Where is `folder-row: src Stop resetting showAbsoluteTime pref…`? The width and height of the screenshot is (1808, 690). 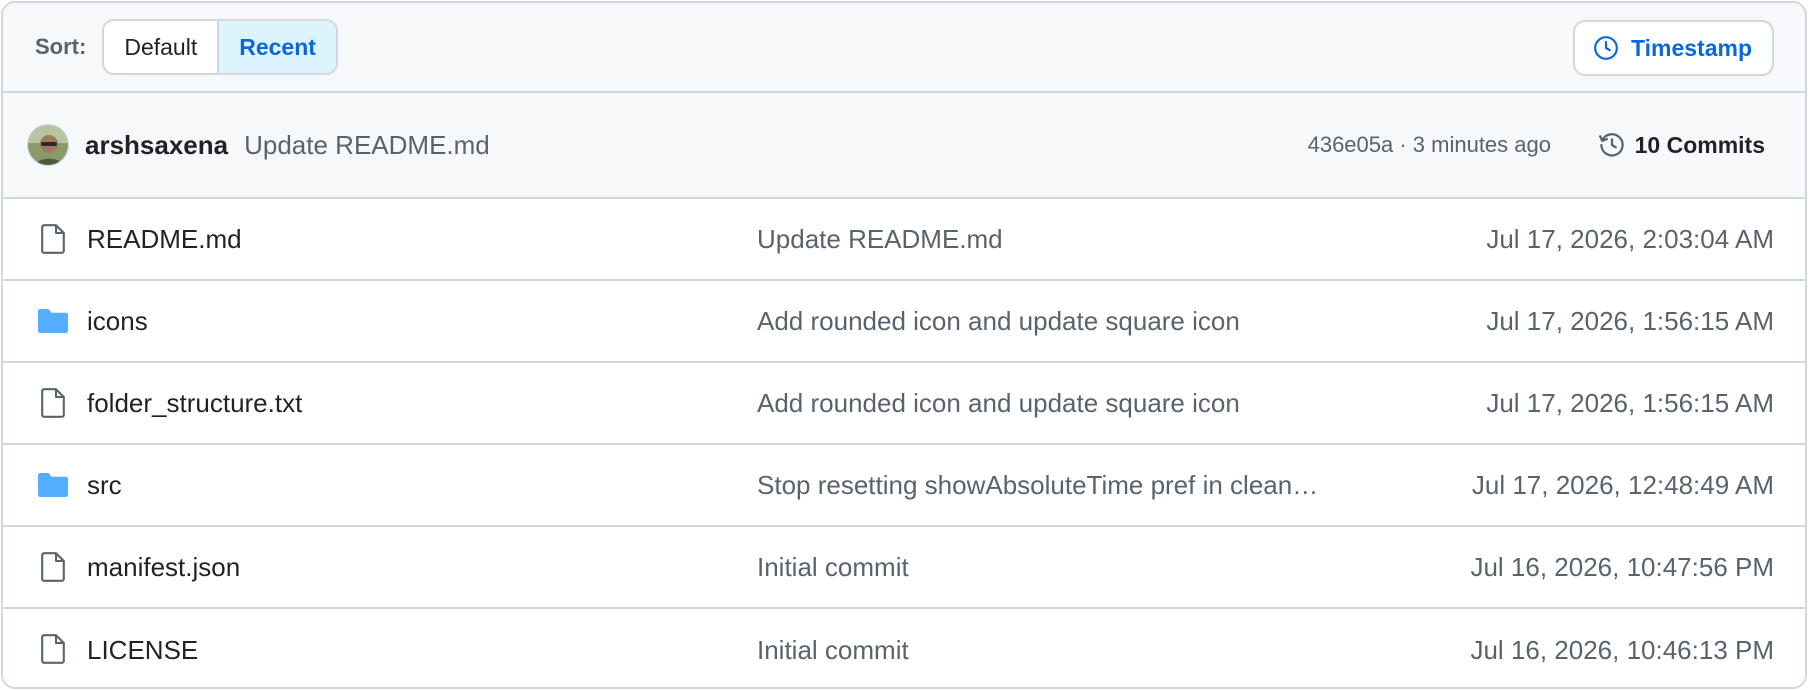 folder-row: src Stop resetting showAbsoluteTime pref… is located at coordinates (904, 486).